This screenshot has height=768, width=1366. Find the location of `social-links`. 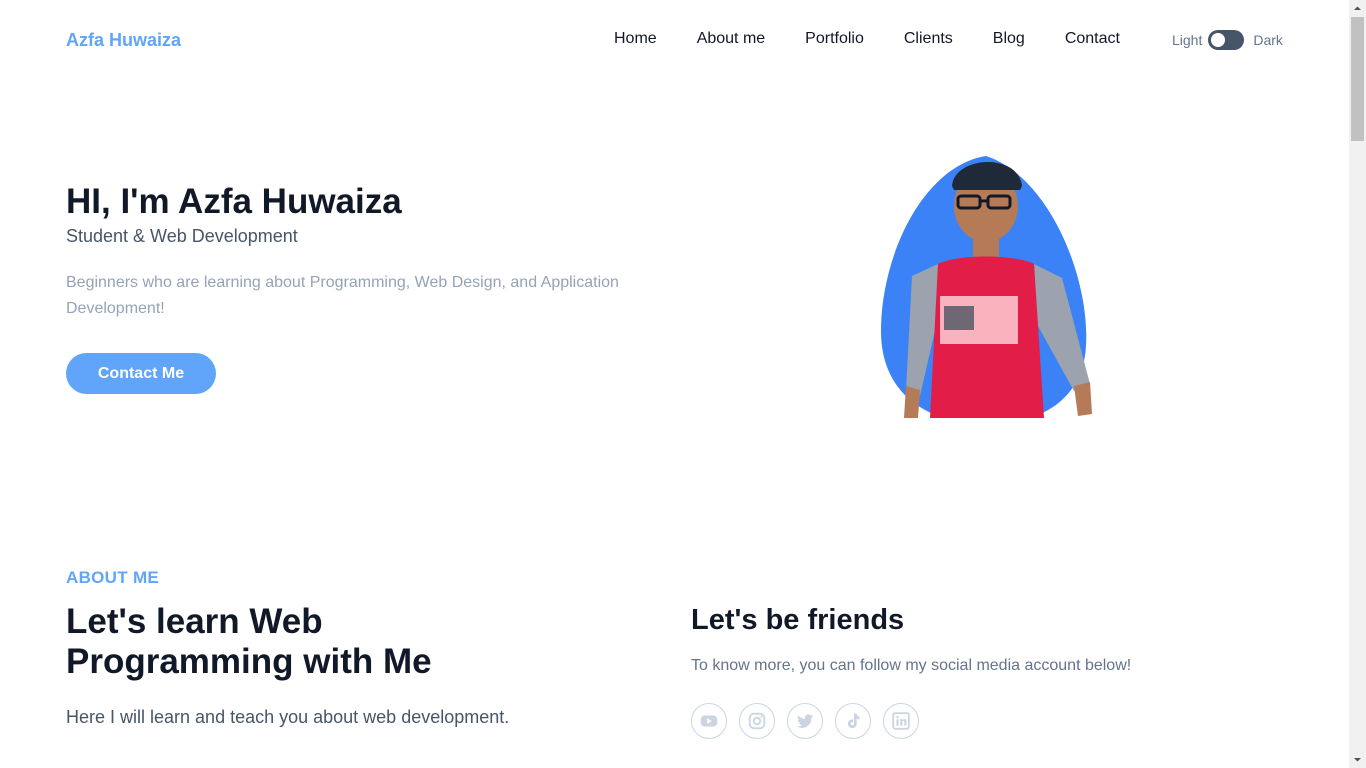

social-links is located at coordinates (805, 721).